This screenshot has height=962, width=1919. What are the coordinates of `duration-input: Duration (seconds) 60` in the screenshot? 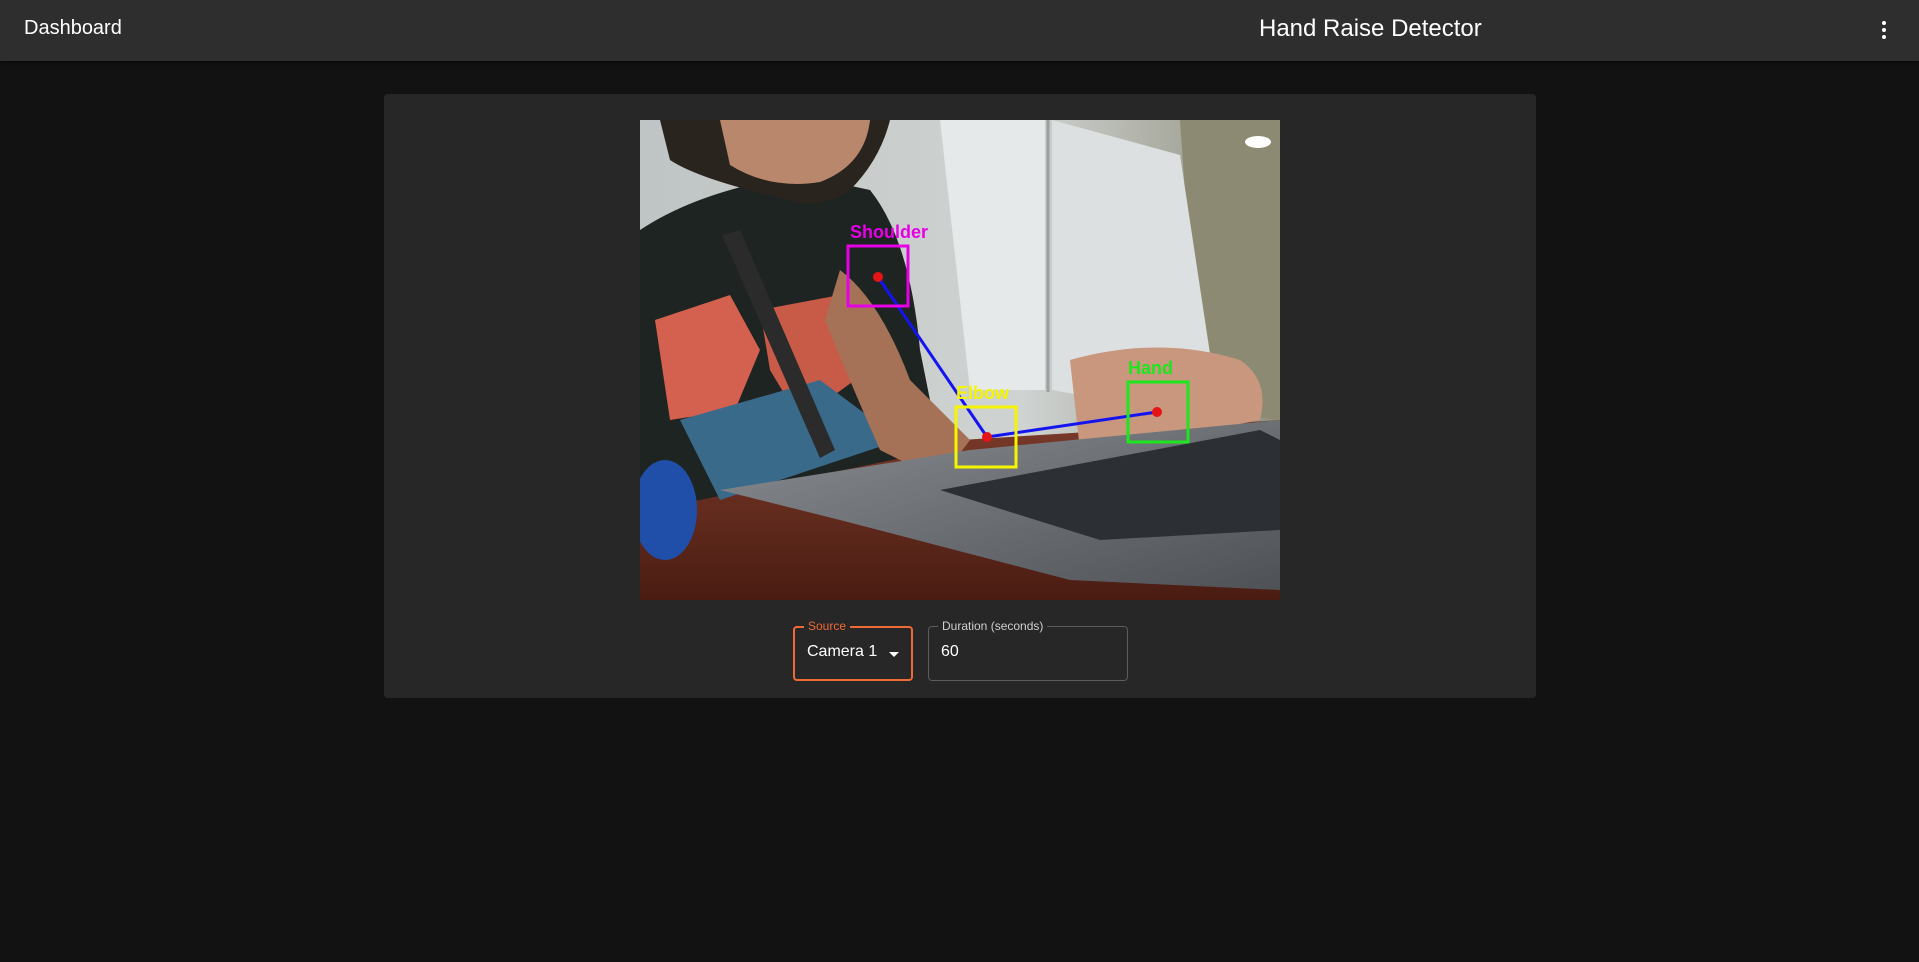 It's located at (1028, 649).